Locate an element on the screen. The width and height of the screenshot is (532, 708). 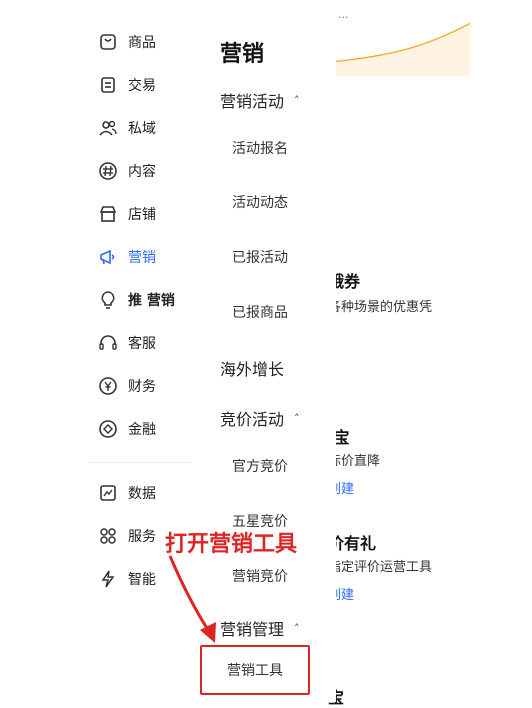
headset-icon is located at coordinates (108, 343).